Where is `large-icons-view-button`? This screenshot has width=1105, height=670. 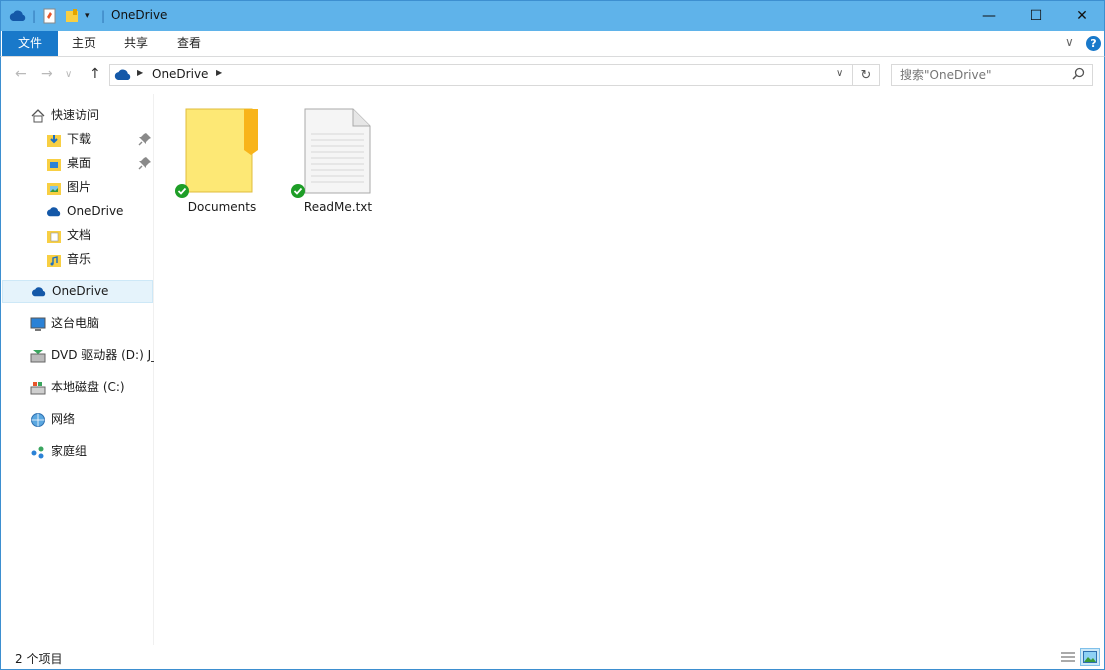 large-icons-view-button is located at coordinates (1090, 657).